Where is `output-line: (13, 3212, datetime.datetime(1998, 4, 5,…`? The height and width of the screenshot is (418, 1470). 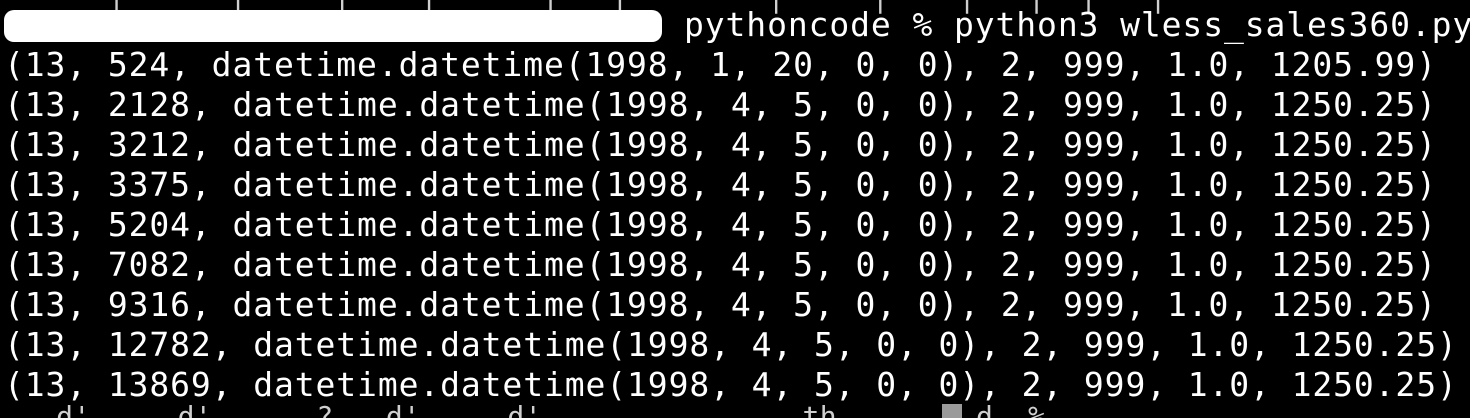 output-line: (13, 3212, datetime.datetime(1998, 4, 5,… is located at coordinates (720, 144).